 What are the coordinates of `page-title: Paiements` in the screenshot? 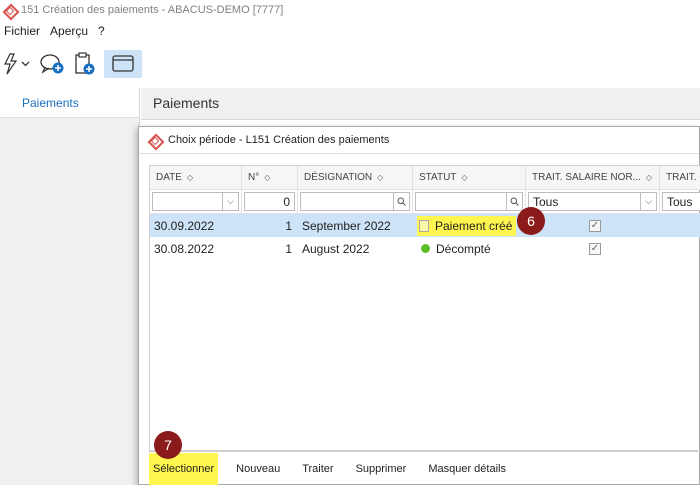 It's located at (186, 103).